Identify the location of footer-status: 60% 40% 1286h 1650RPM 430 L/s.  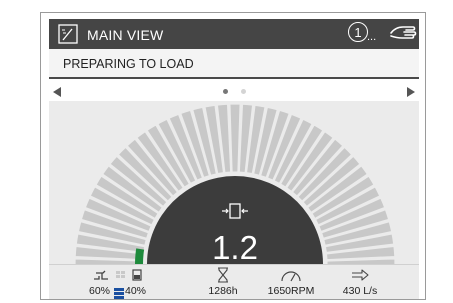
(234, 281).